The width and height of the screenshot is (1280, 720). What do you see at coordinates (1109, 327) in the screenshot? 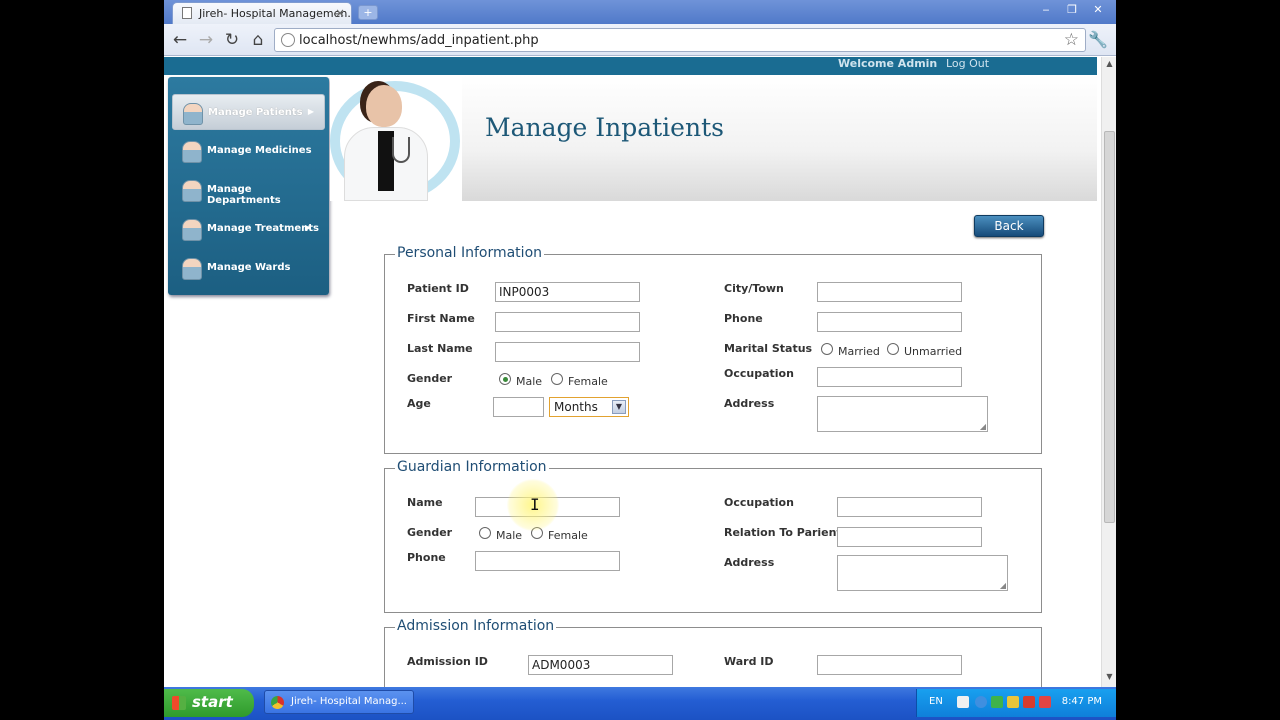
I see `scroll-thumb` at bounding box center [1109, 327].